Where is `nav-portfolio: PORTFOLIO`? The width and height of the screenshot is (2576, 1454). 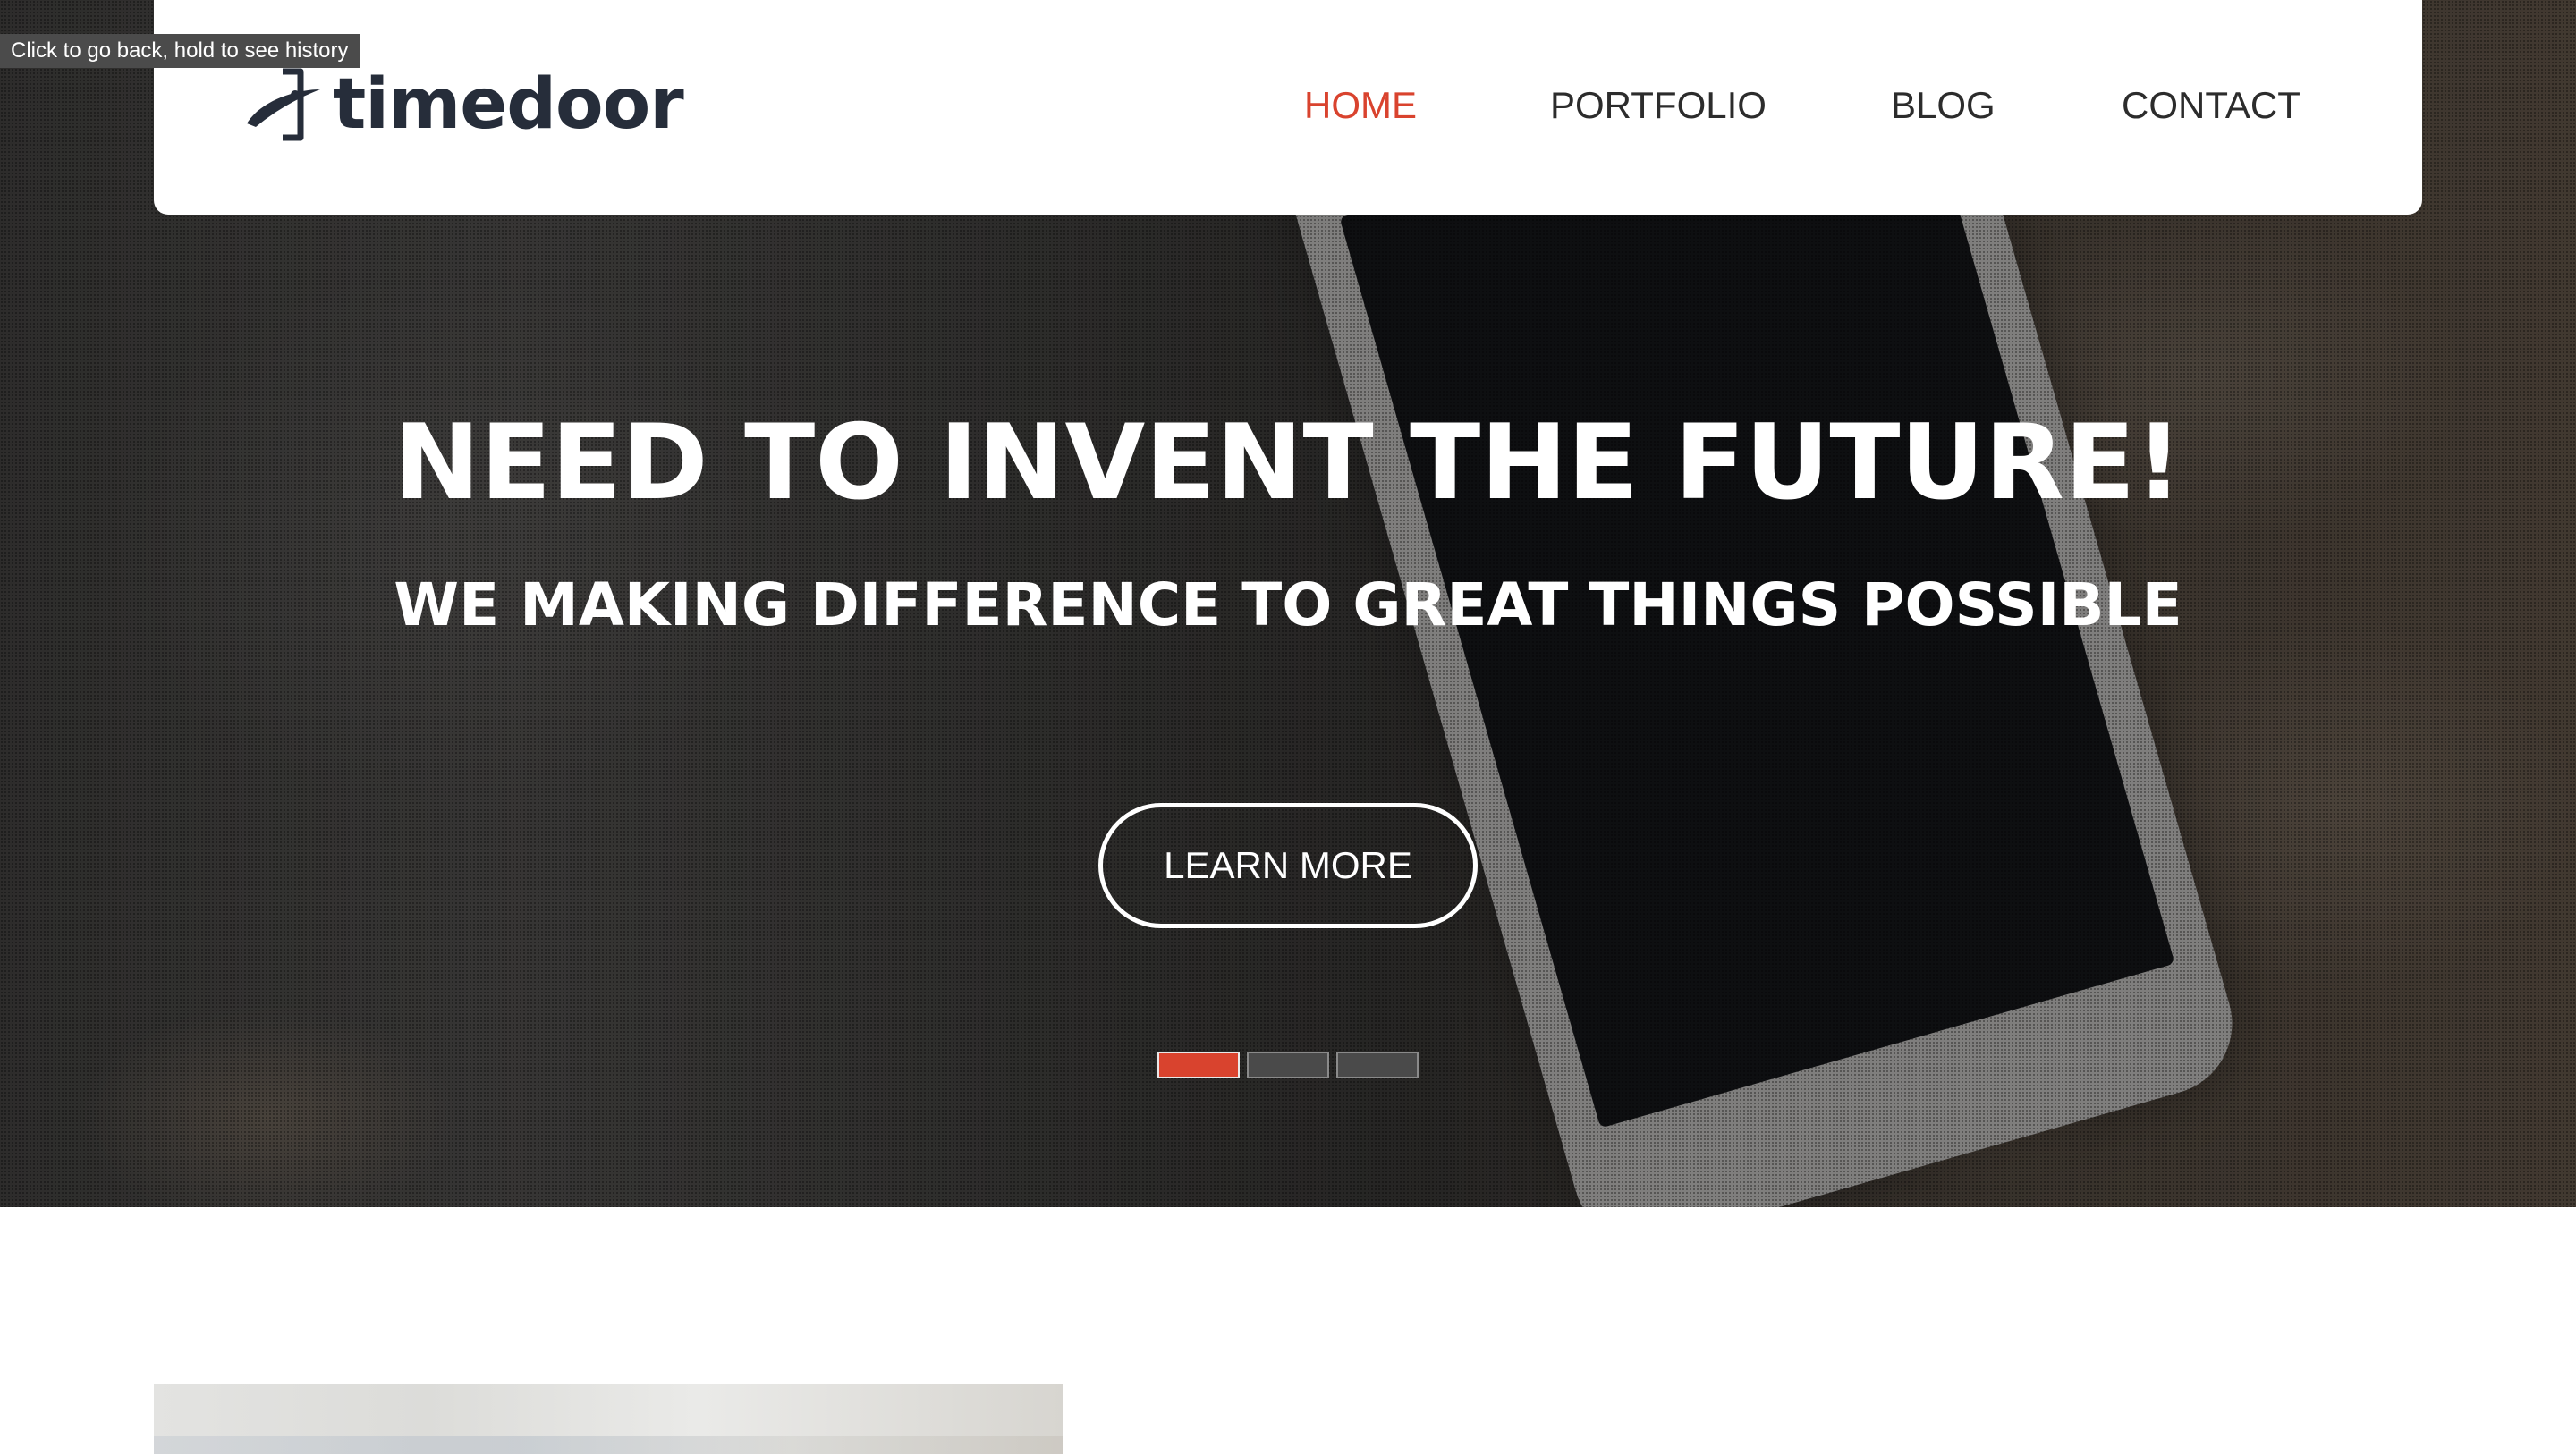
nav-portfolio: PORTFOLIO is located at coordinates (1658, 106).